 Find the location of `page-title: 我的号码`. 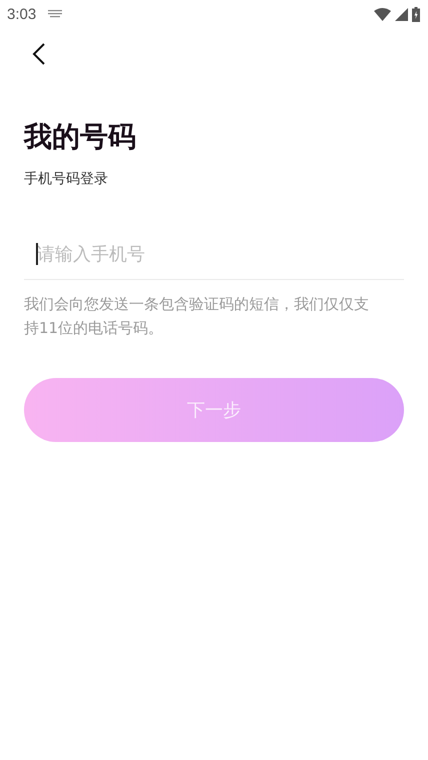

page-title: 我的号码 is located at coordinates (80, 137).